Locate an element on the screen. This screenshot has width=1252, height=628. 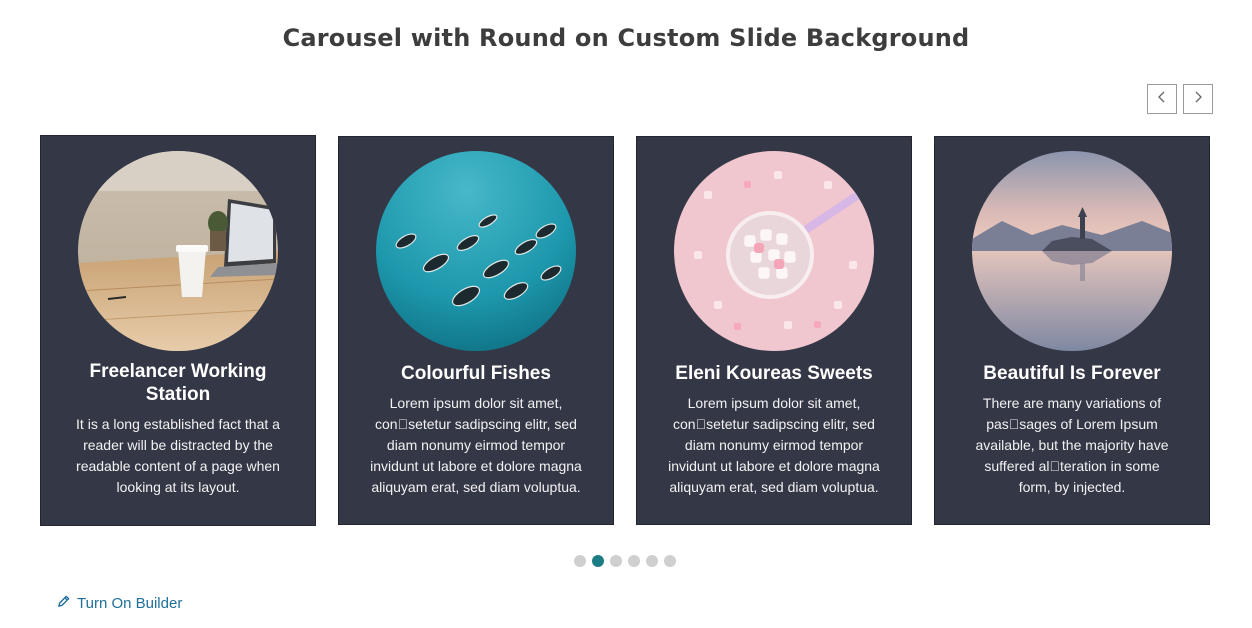
slide-title: Colourful Fishes is located at coordinates (476, 373).